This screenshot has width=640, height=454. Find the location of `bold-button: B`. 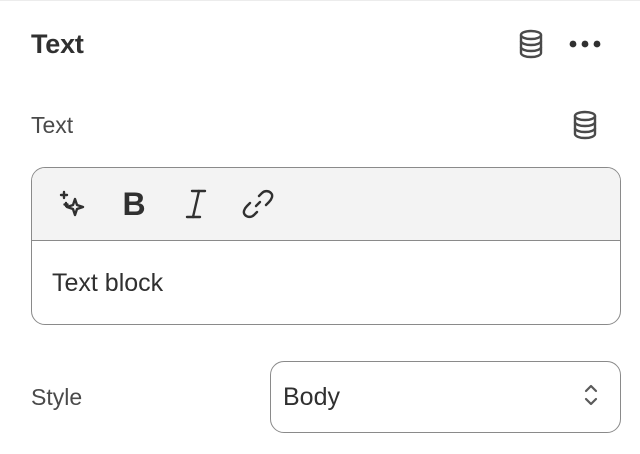

bold-button: B is located at coordinates (134, 204).